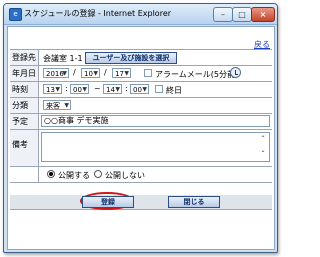  I want to click on allday-label: 終日, so click(174, 90).